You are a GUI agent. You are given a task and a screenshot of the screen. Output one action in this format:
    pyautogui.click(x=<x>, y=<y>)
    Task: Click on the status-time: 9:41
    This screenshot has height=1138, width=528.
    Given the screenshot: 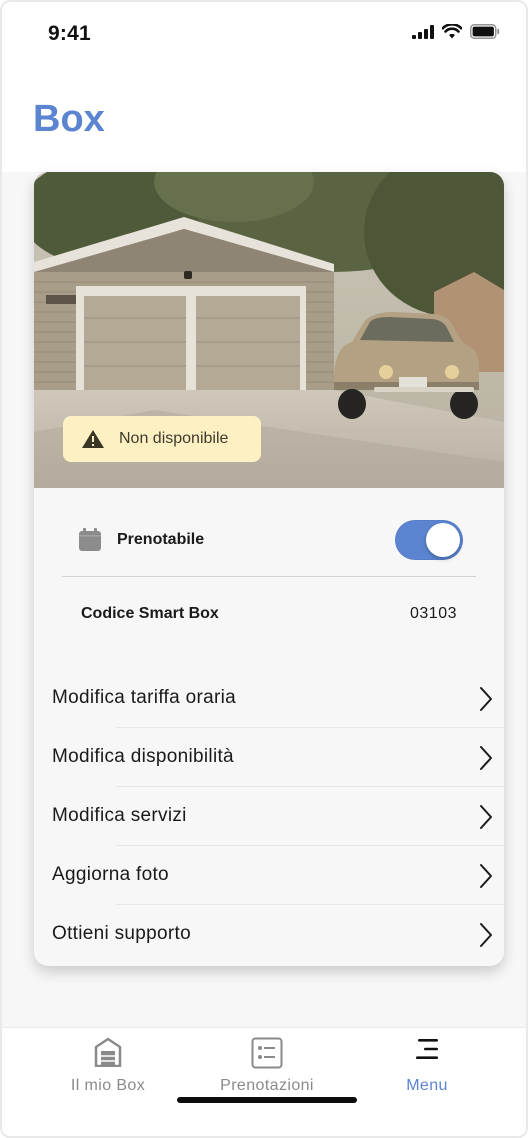 What is the action you would take?
    pyautogui.click(x=69, y=33)
    